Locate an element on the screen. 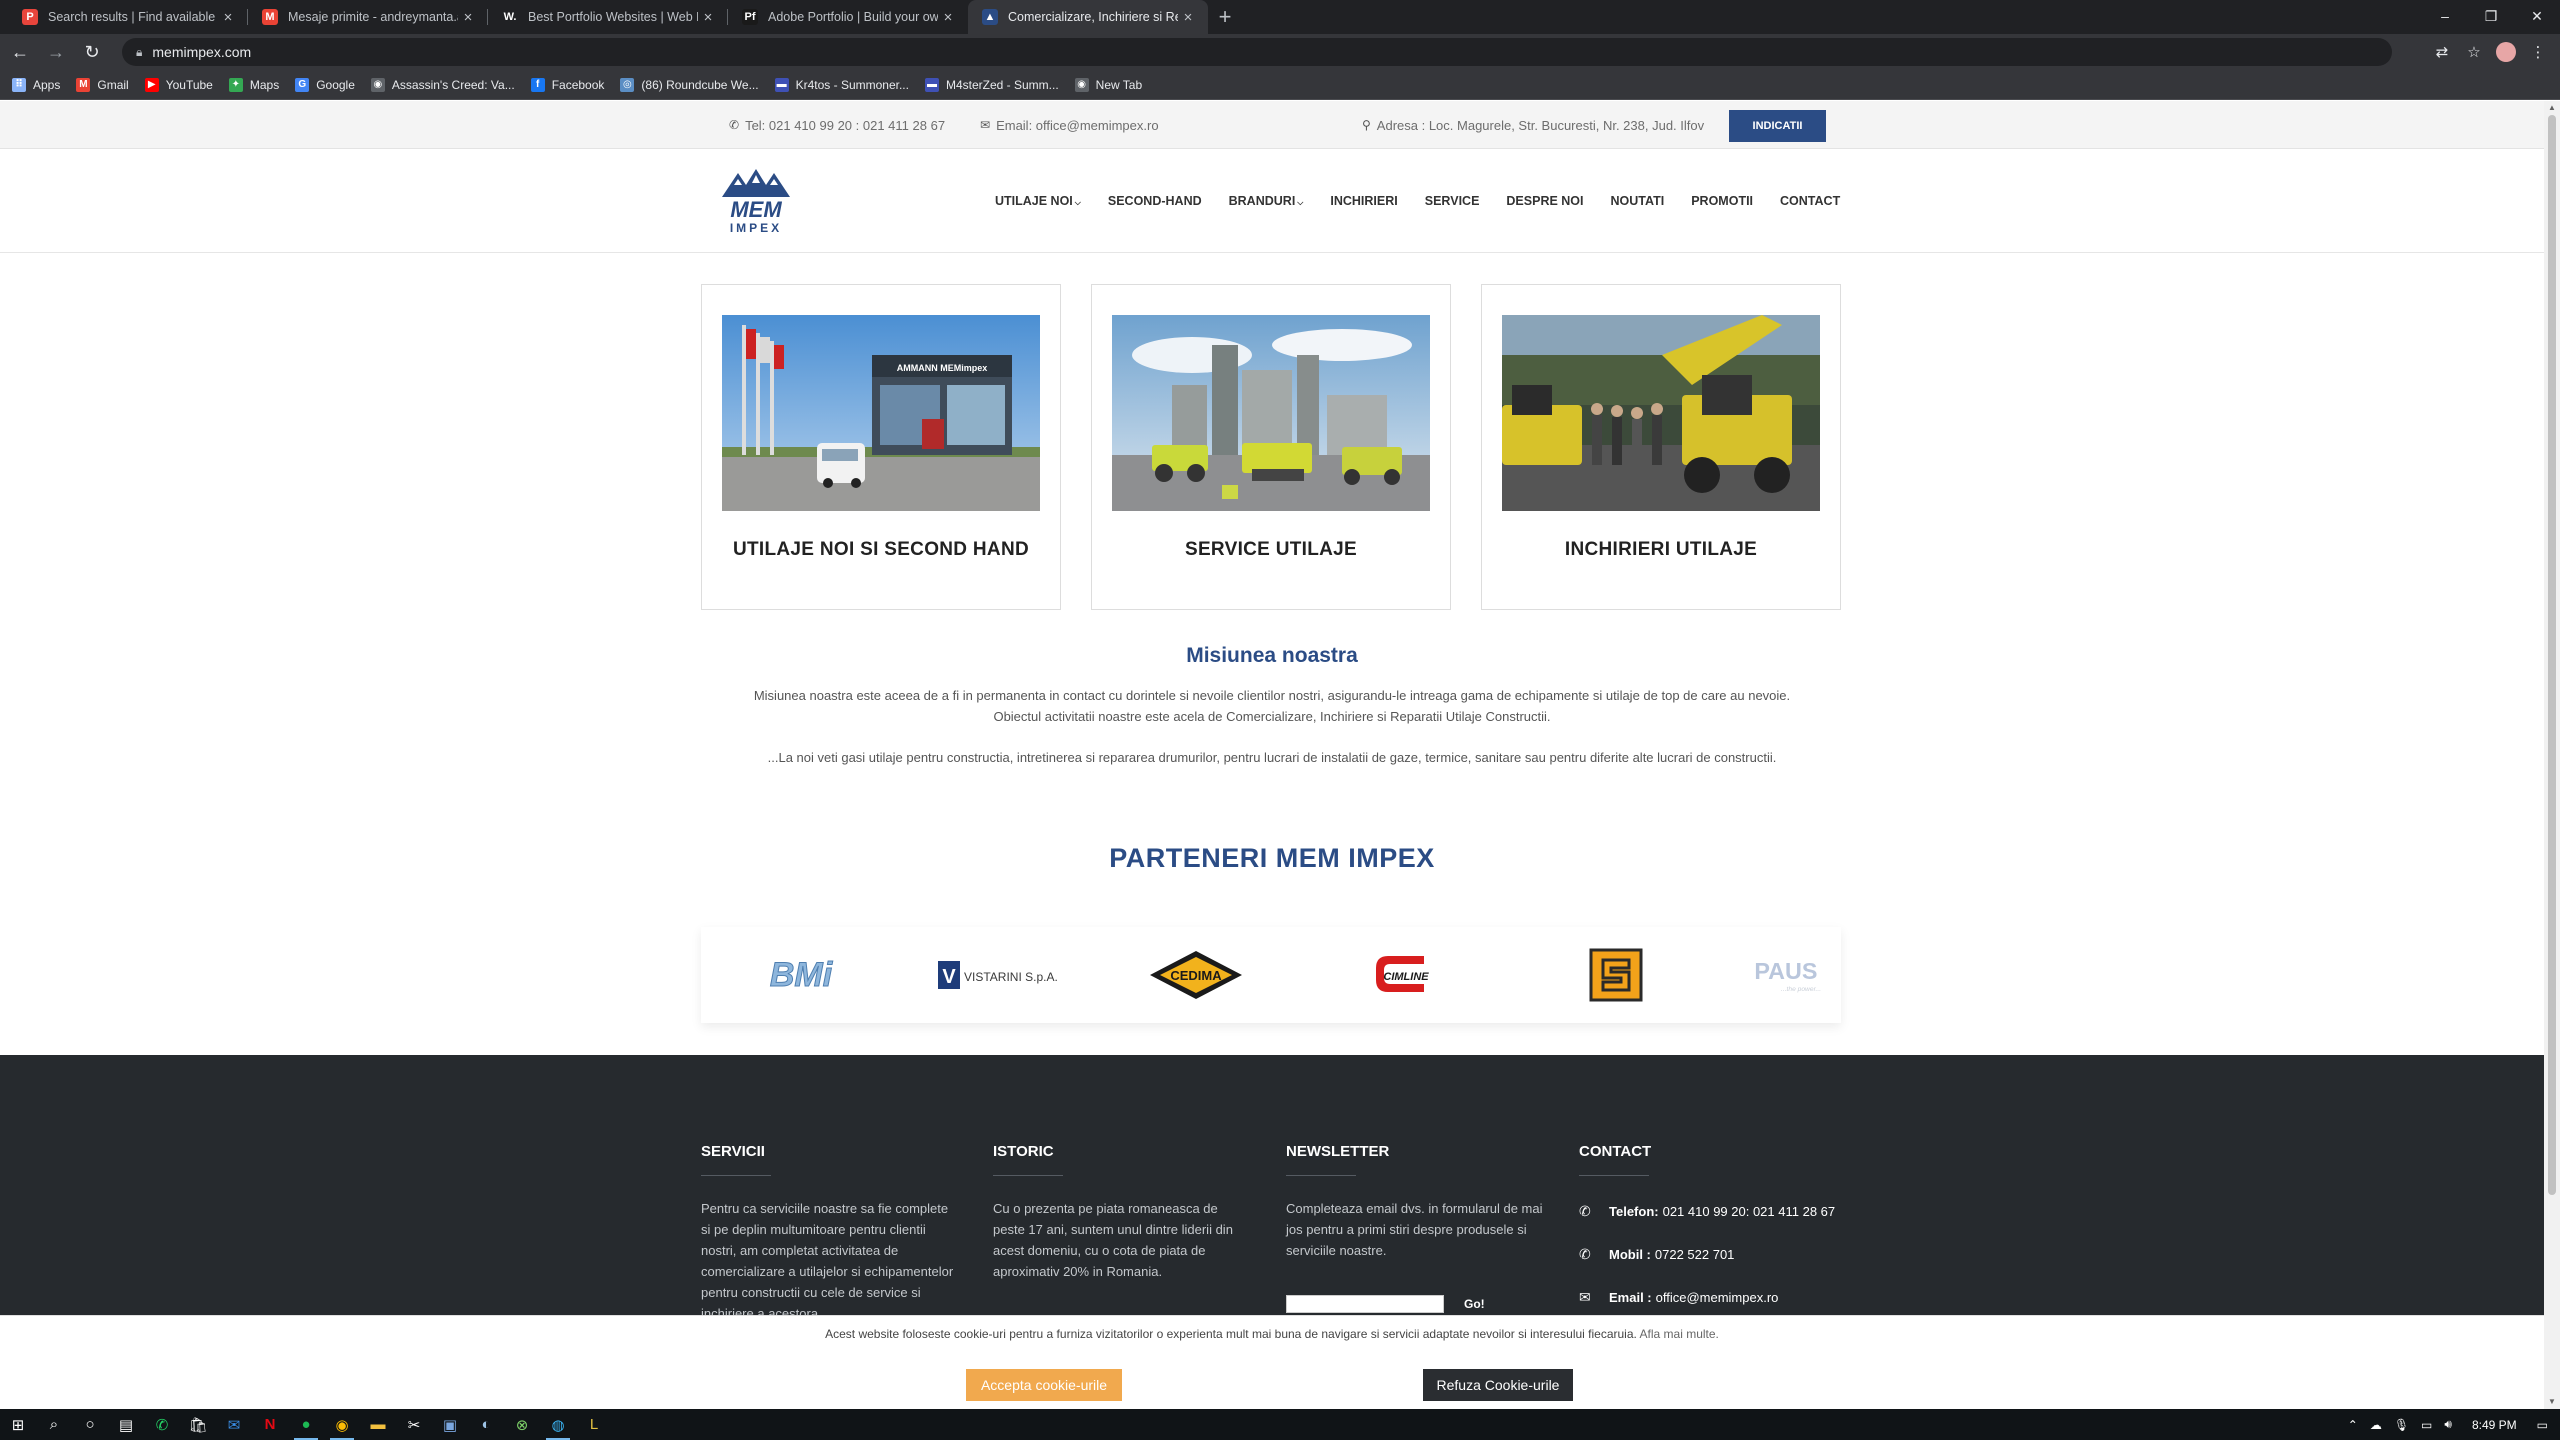 The width and height of the screenshot is (2560, 1440). bookmark-item: M Gmail is located at coordinates (102, 84).